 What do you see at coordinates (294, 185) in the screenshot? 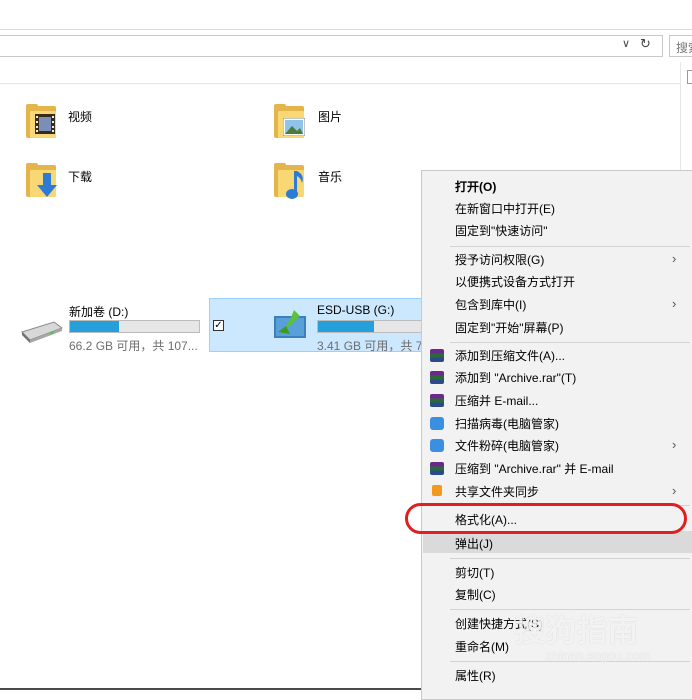
I see `music-note-icon` at bounding box center [294, 185].